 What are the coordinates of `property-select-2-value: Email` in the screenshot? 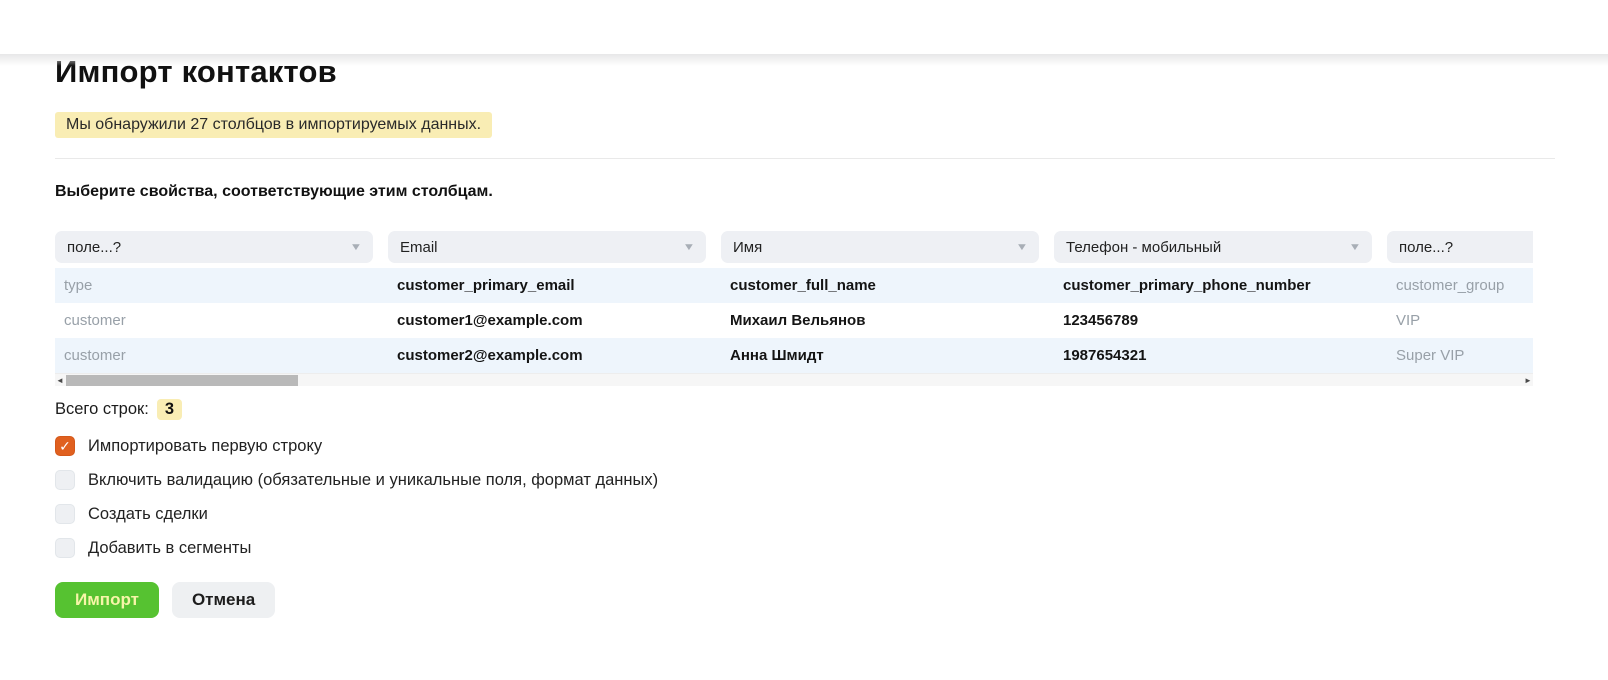 It's located at (419, 247).